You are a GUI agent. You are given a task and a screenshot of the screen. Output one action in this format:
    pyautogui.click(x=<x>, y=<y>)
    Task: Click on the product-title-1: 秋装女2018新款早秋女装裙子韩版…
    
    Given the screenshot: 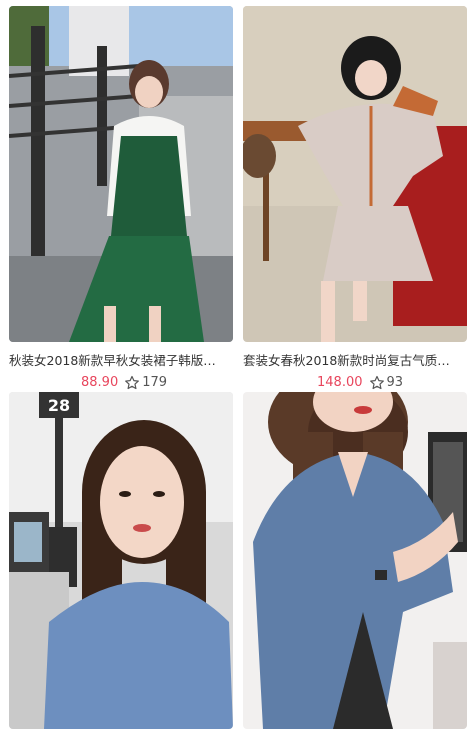 What is the action you would take?
    pyautogui.click(x=122, y=361)
    